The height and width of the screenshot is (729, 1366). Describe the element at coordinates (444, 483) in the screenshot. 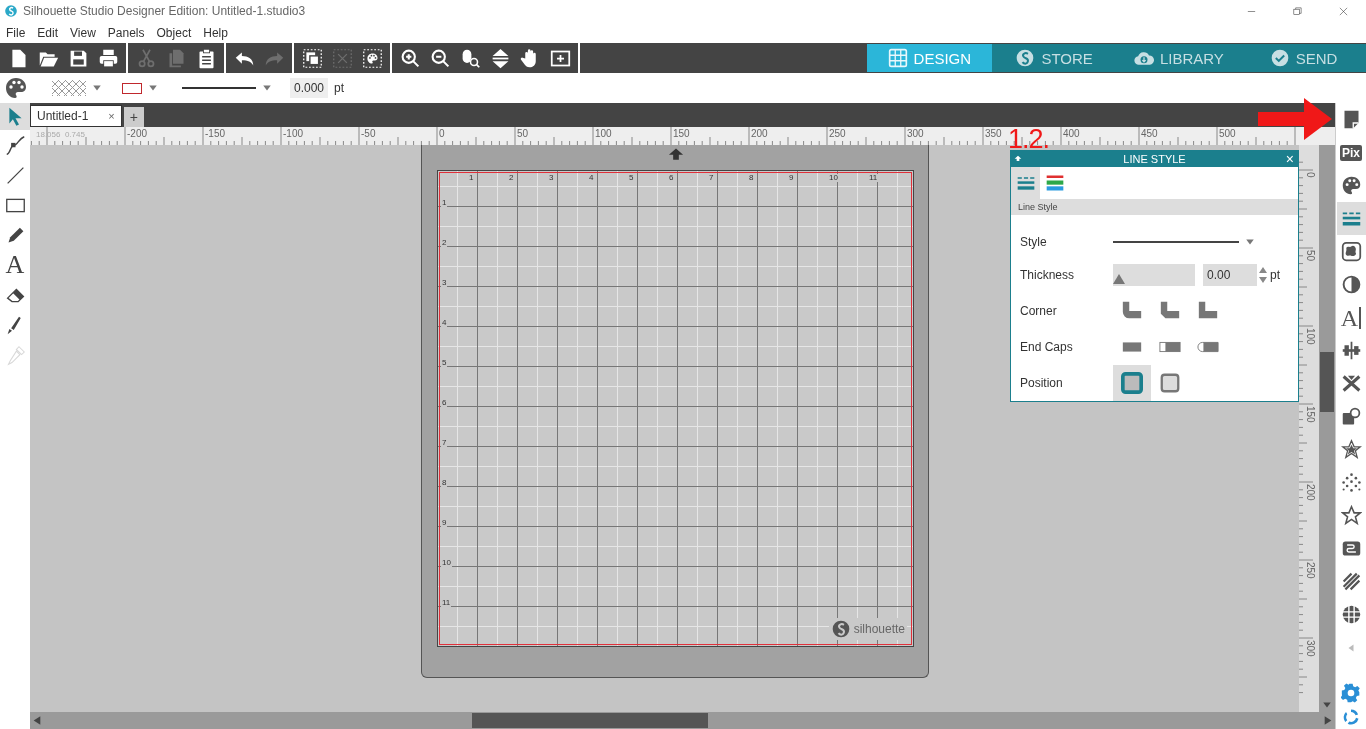

I see `grid-number: 8` at that location.